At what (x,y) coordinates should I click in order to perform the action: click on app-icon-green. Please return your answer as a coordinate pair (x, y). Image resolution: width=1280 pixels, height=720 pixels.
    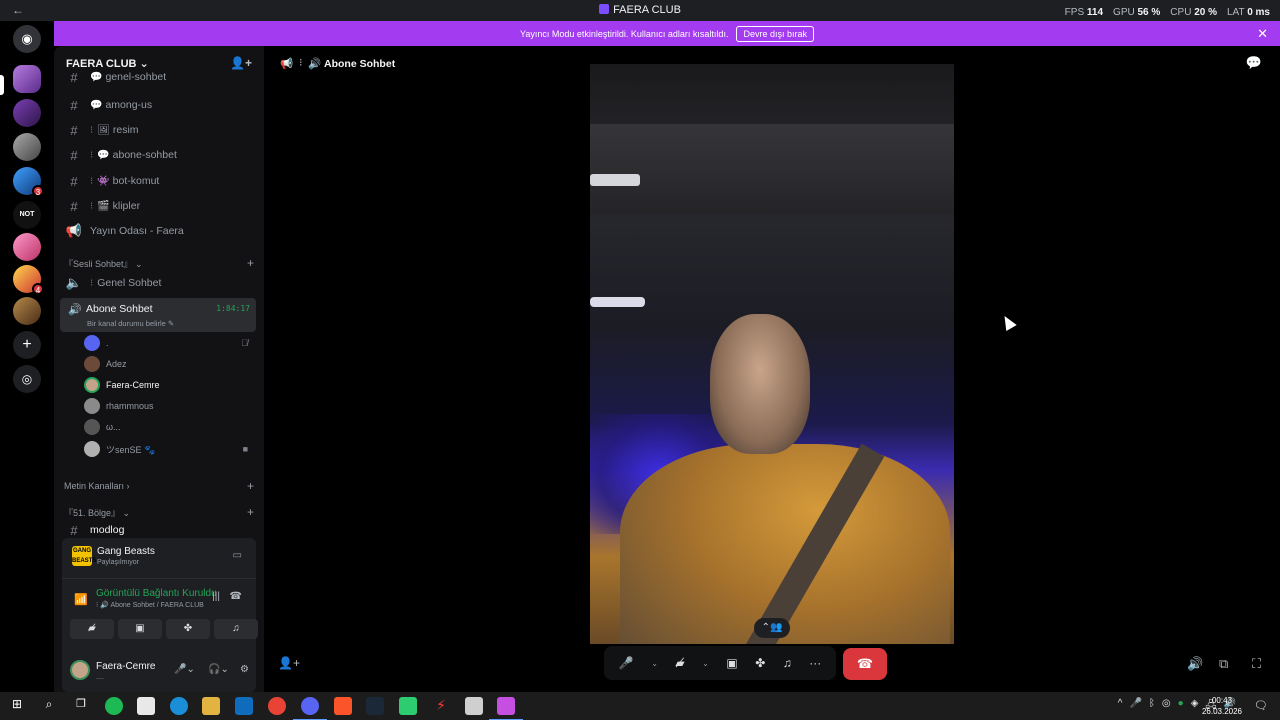
    Looking at the image, I should click on (408, 706).